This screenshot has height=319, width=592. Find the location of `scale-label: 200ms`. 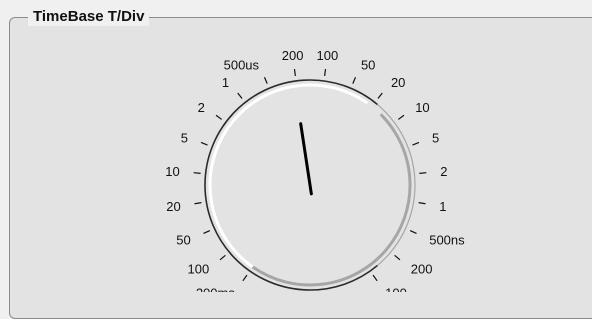

scale-label: 200ms is located at coordinates (216, 288).